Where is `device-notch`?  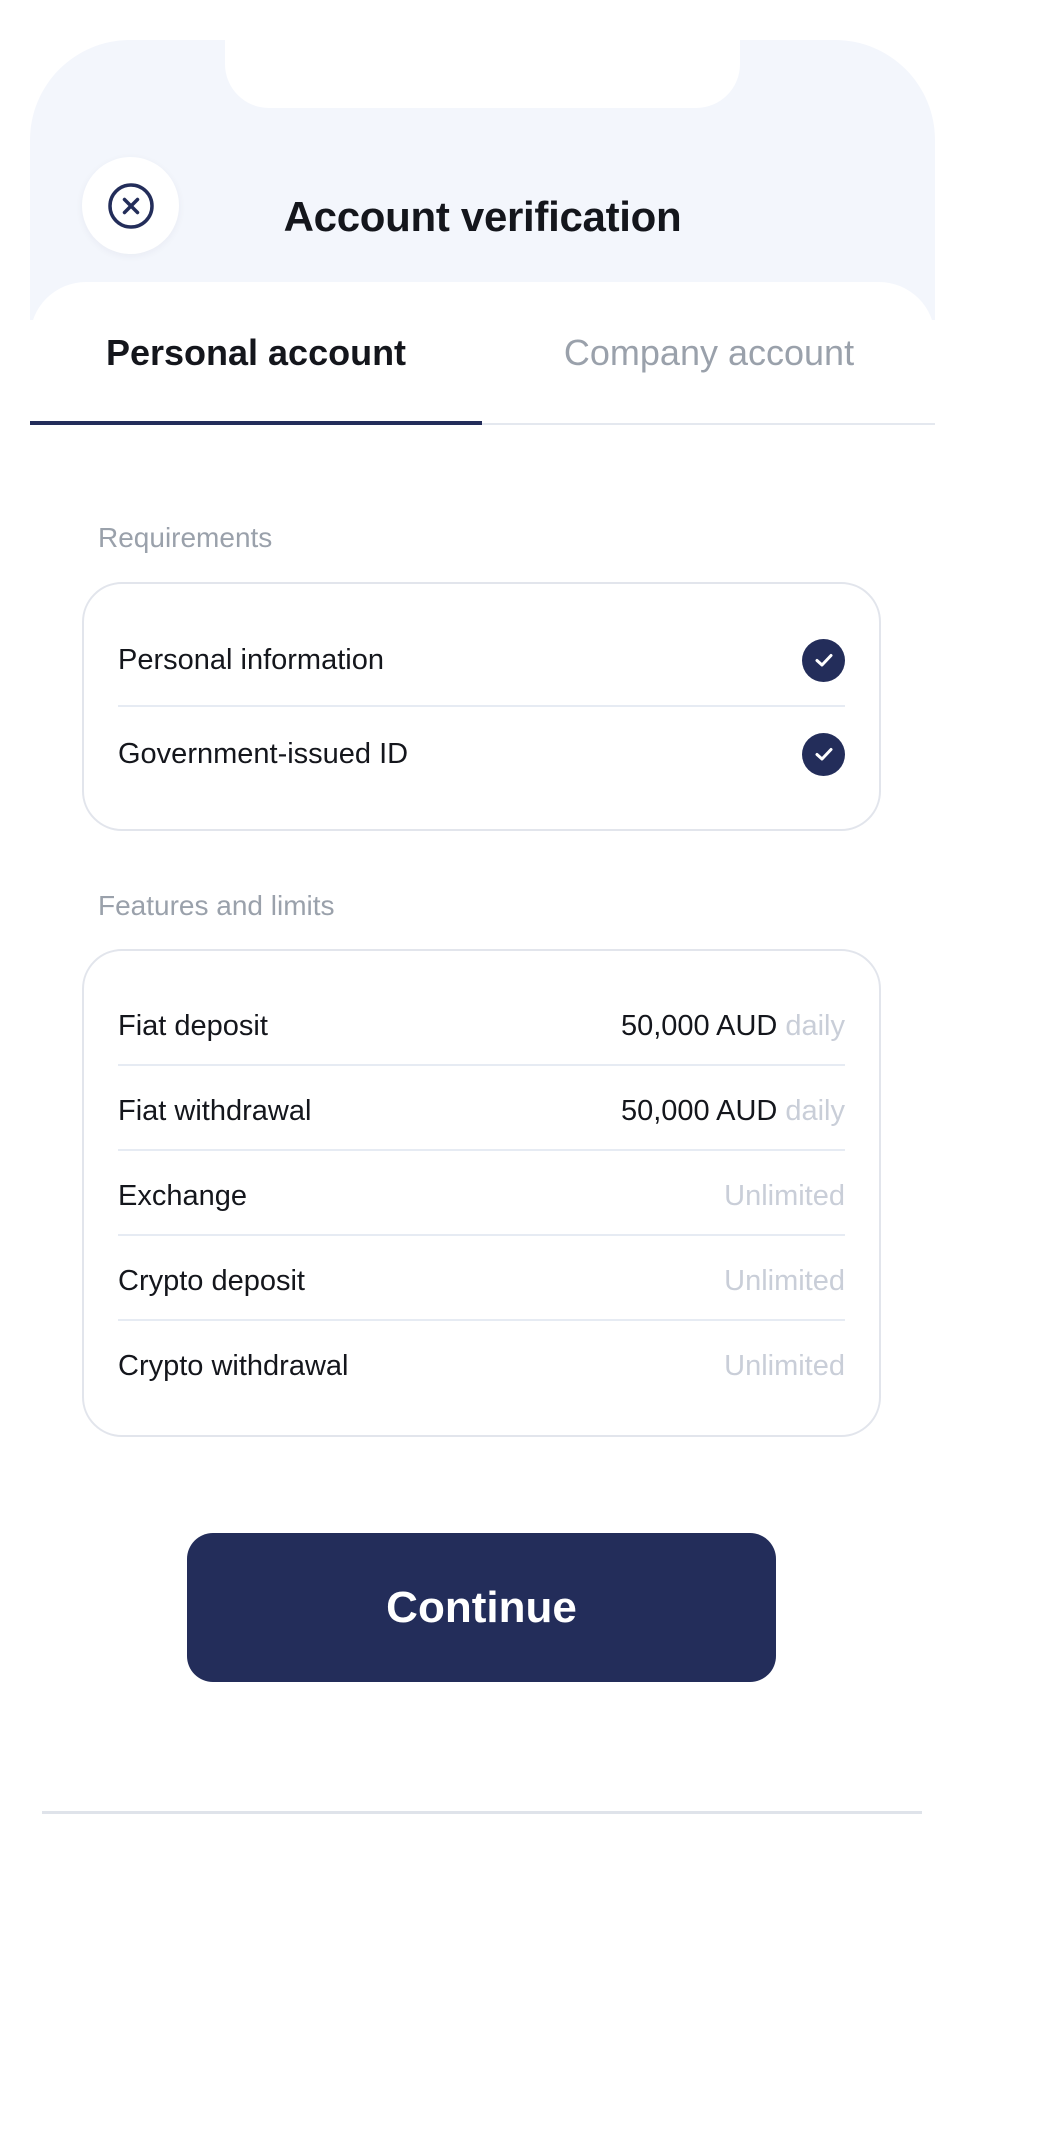 device-notch is located at coordinates (482, 74).